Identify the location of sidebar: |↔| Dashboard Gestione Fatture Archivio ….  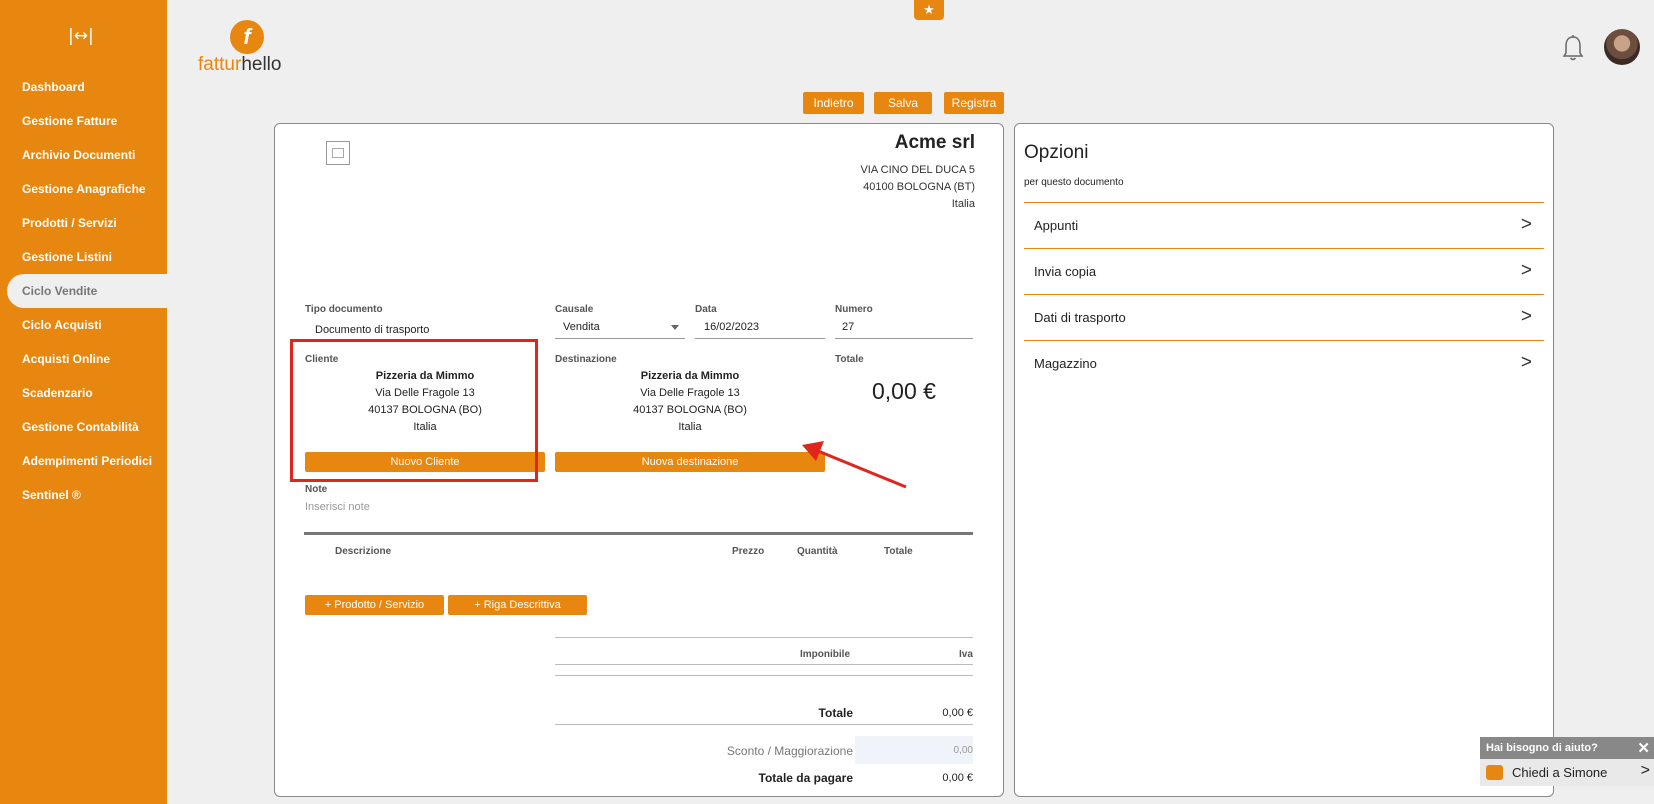
(83, 402).